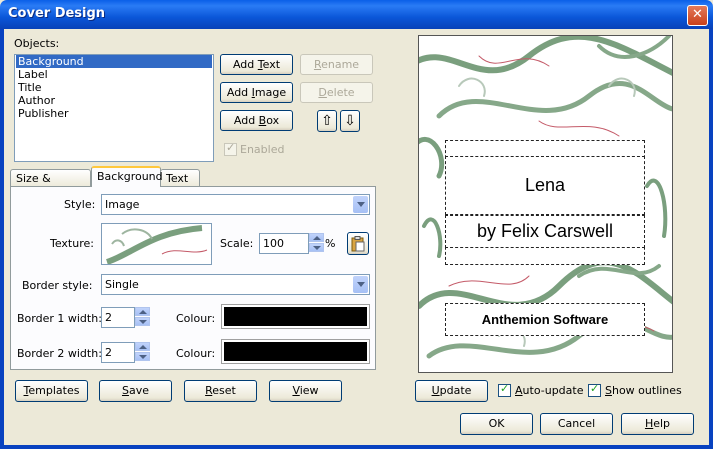  Describe the element at coordinates (118, 352) in the screenshot. I see `border2-width-input: 2` at that location.